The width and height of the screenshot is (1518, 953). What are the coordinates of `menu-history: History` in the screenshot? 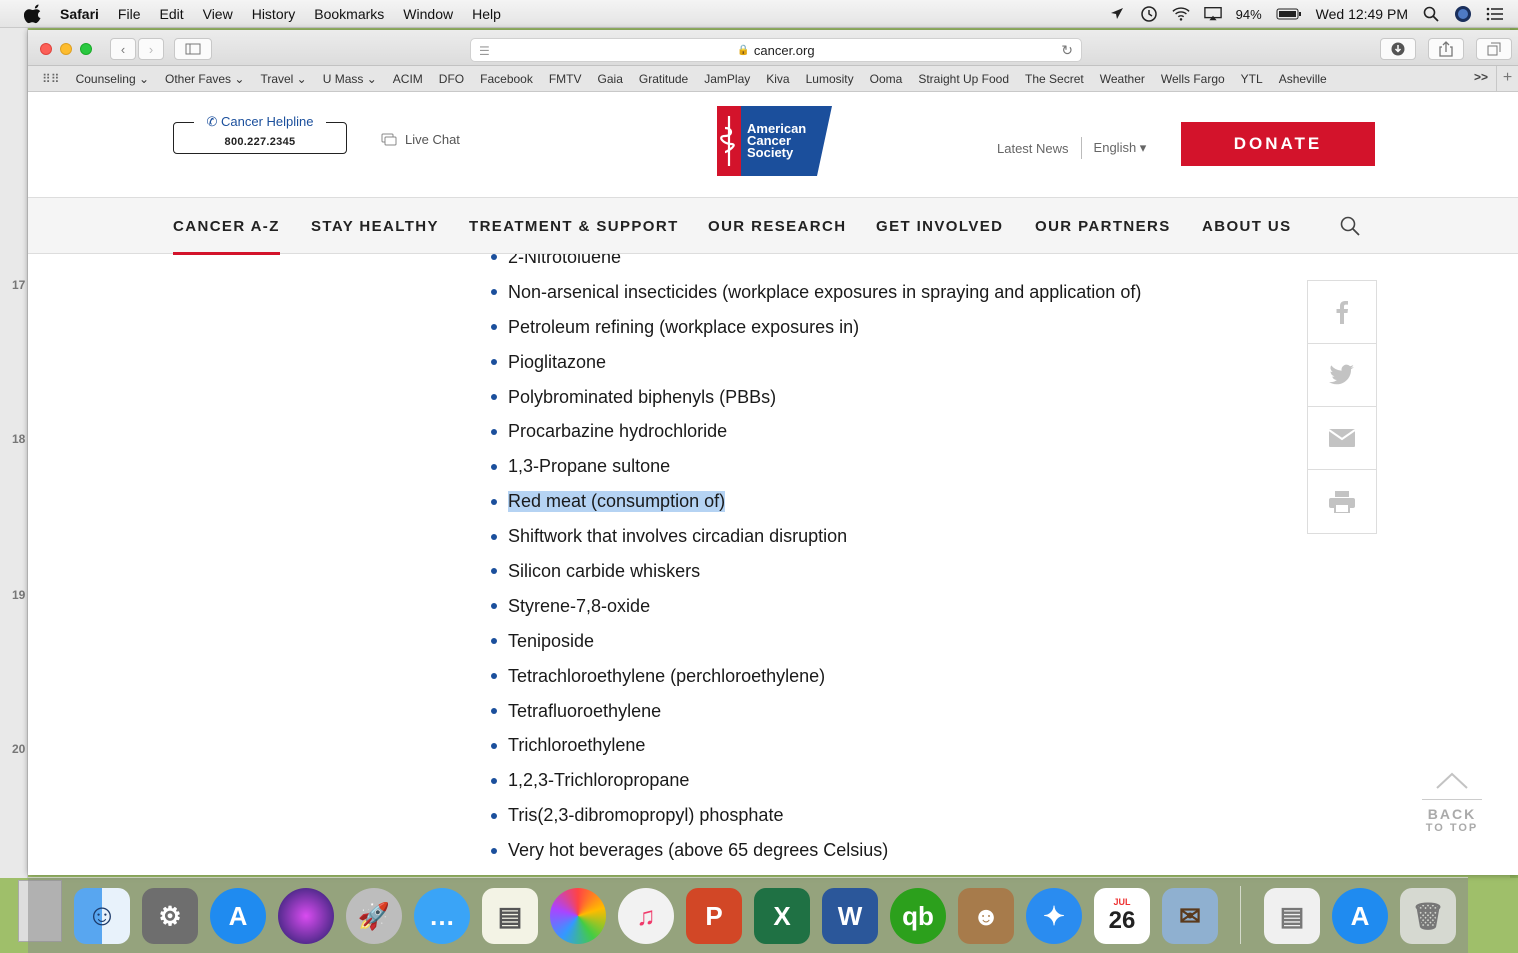 It's located at (274, 14).